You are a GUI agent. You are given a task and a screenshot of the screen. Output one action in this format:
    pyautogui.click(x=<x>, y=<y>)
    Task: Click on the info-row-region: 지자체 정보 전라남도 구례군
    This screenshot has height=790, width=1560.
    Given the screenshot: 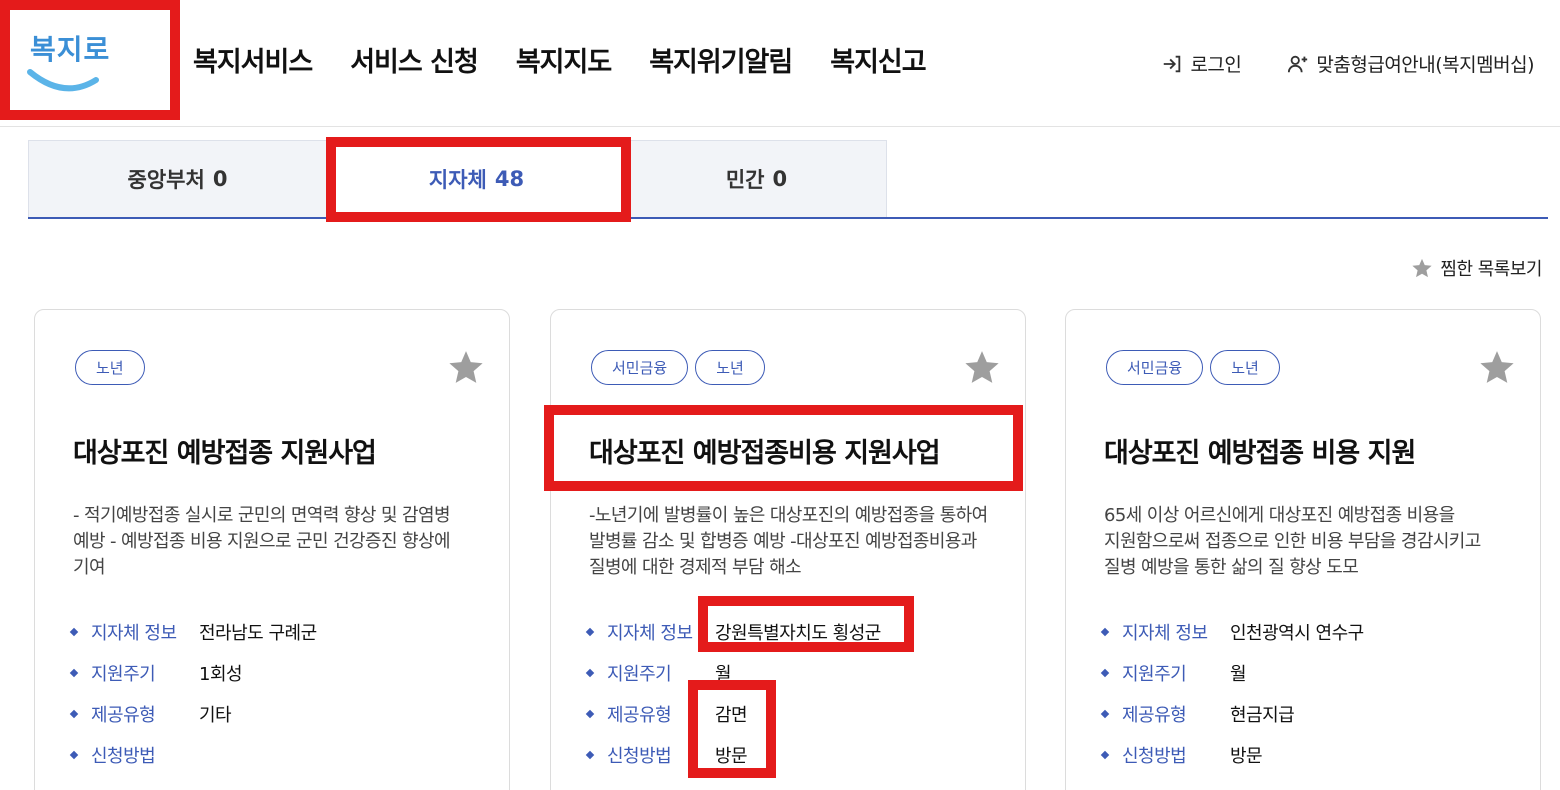 What is the action you would take?
    pyautogui.click(x=193, y=631)
    